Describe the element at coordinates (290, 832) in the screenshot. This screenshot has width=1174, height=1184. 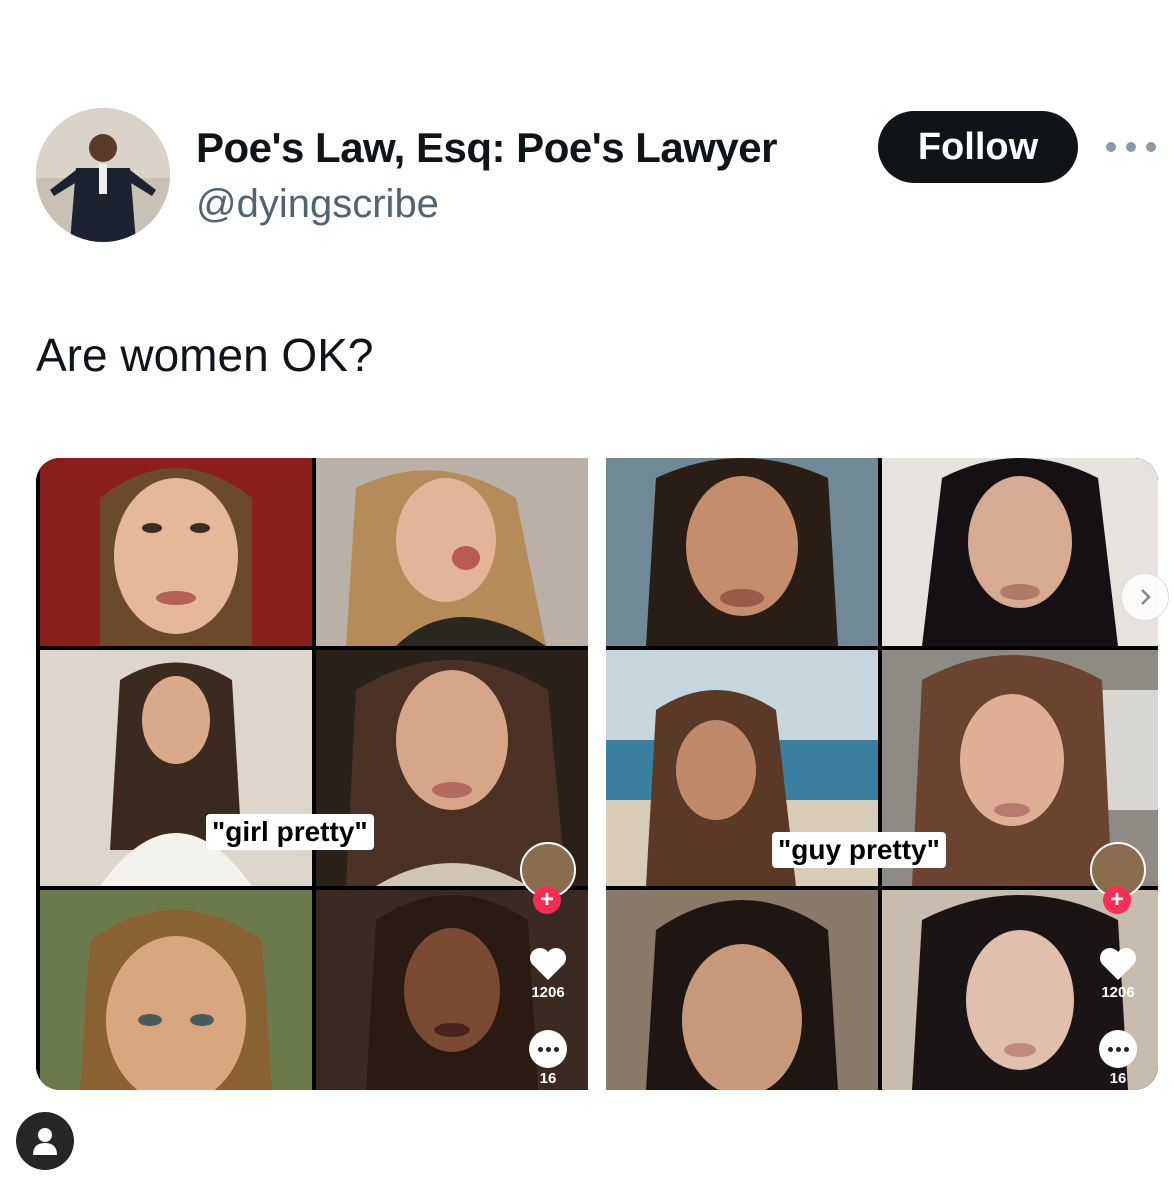
I see `caption-girl-pretty: "girl pretty"` at that location.